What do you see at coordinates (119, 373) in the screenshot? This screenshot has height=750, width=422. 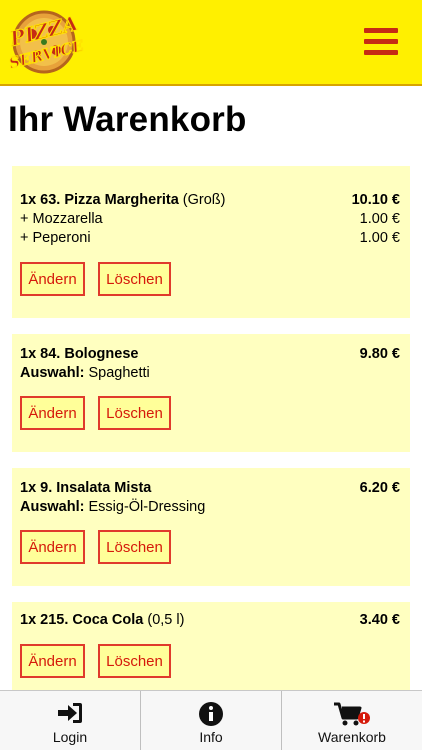 I see `choice-value: Spaghetti` at bounding box center [119, 373].